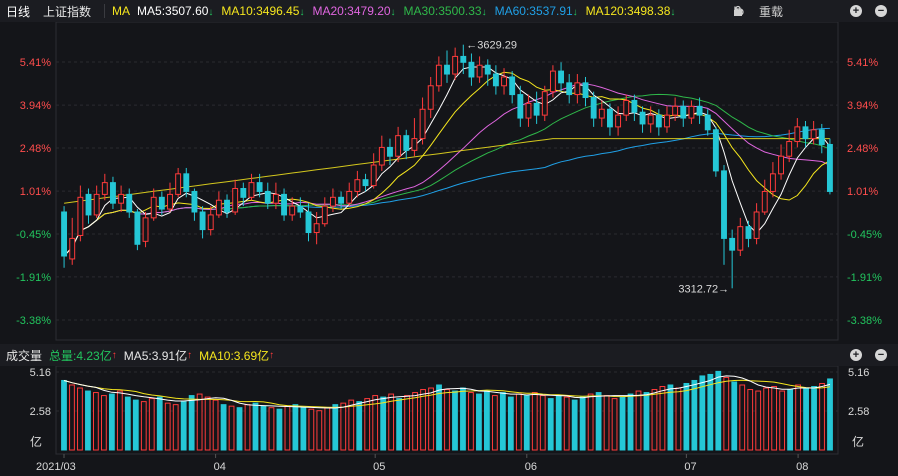 The width and height of the screenshot is (898, 476). I want to click on y-tick-label-right: 3.94%, so click(862, 106).